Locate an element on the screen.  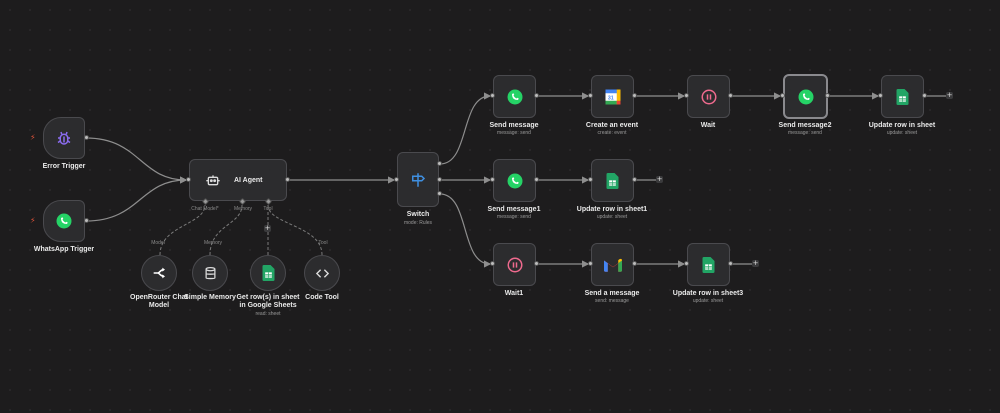
tool-port-label: Tool is located at coordinates (268, 209).